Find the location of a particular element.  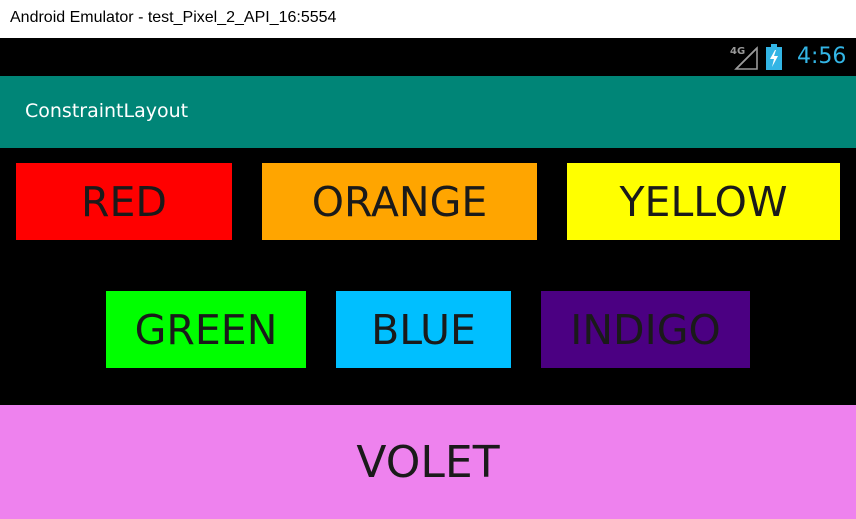

app-bar: ConstraintLayout is located at coordinates (428, 112).